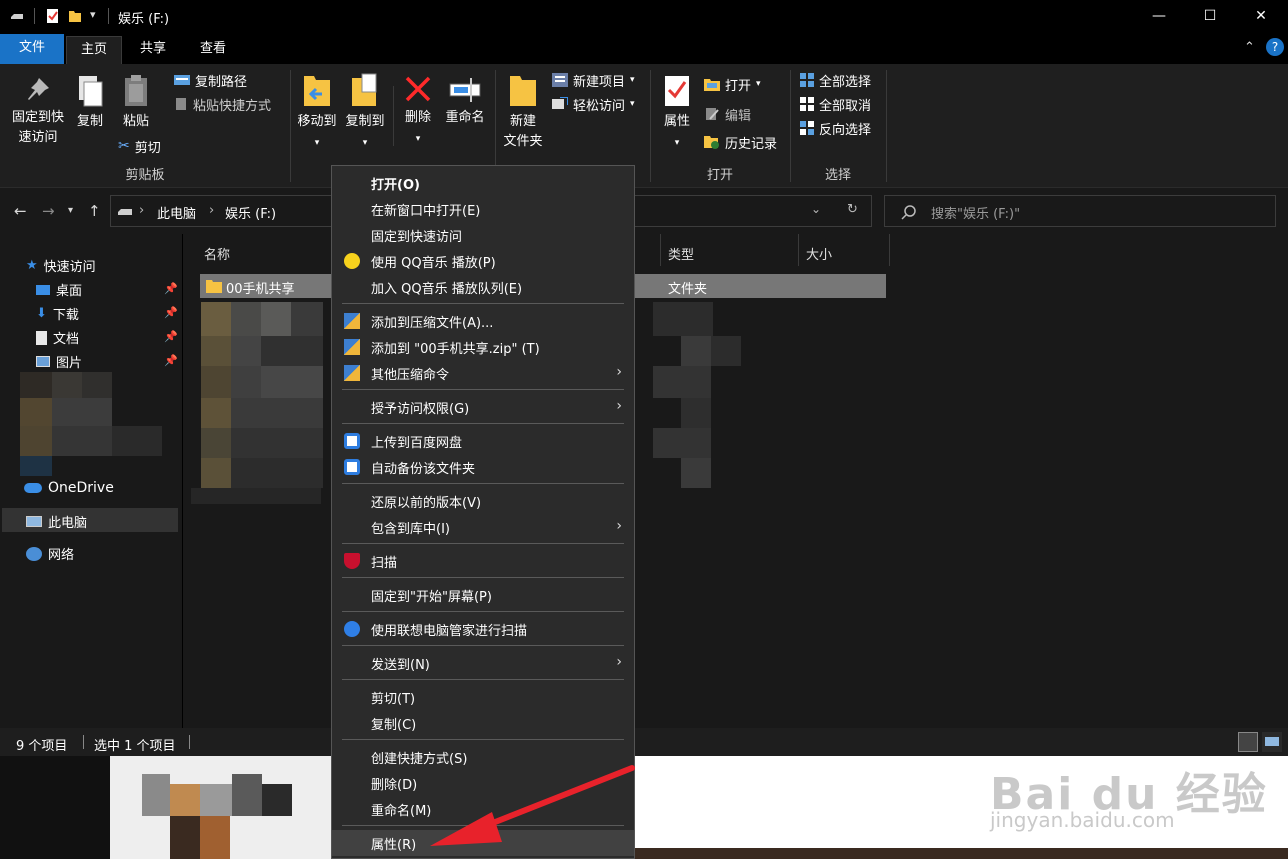 Image resolution: width=1288 pixels, height=859 pixels. I want to click on recent-locations-icon: ▾, so click(70, 210).